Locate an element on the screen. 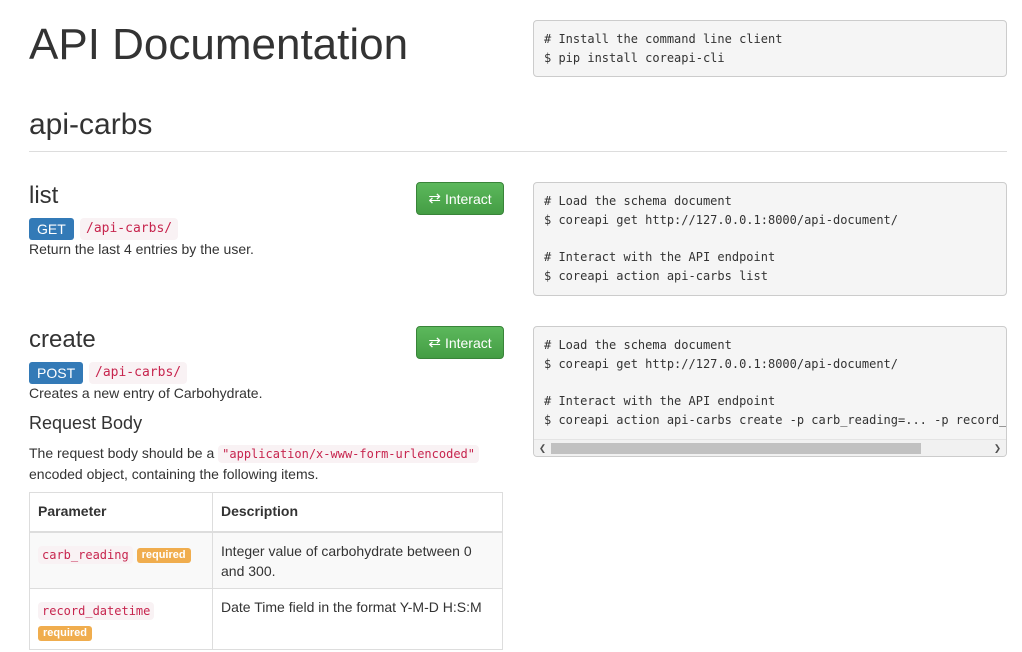 This screenshot has height=652, width=1022. parameter-cell: carb_reading required is located at coordinates (121, 560).